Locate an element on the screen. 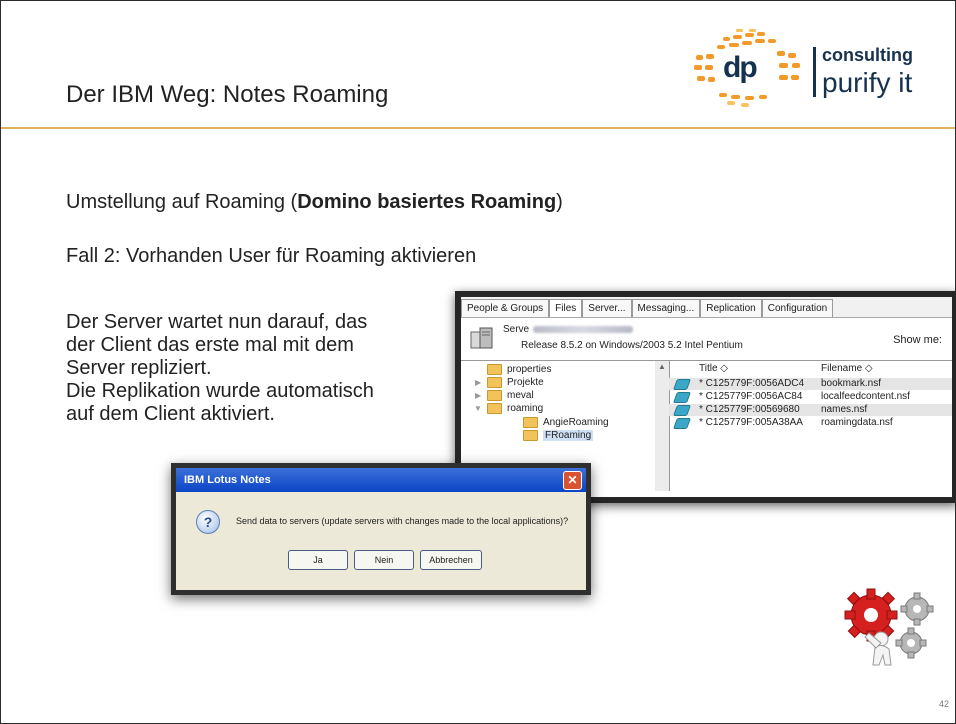  server-label: Serve is located at coordinates (568, 329).